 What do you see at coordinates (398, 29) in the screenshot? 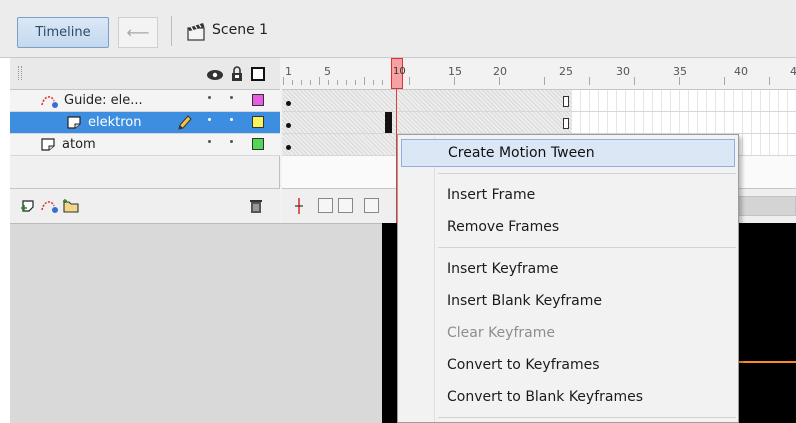
I see `top-bar: Timeline ⟵ Scene 1` at bounding box center [398, 29].